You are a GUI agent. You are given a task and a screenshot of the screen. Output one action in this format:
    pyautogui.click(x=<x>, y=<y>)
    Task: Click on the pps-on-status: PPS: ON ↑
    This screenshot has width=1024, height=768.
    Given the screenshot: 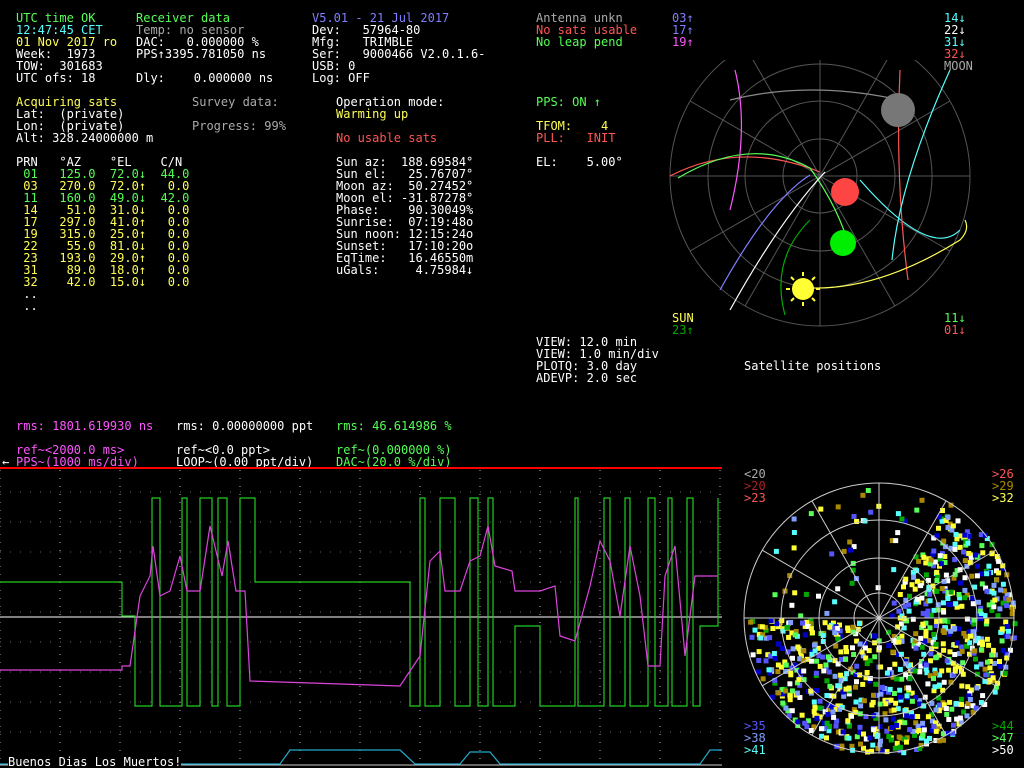 What is the action you would take?
    pyautogui.click(x=569, y=102)
    